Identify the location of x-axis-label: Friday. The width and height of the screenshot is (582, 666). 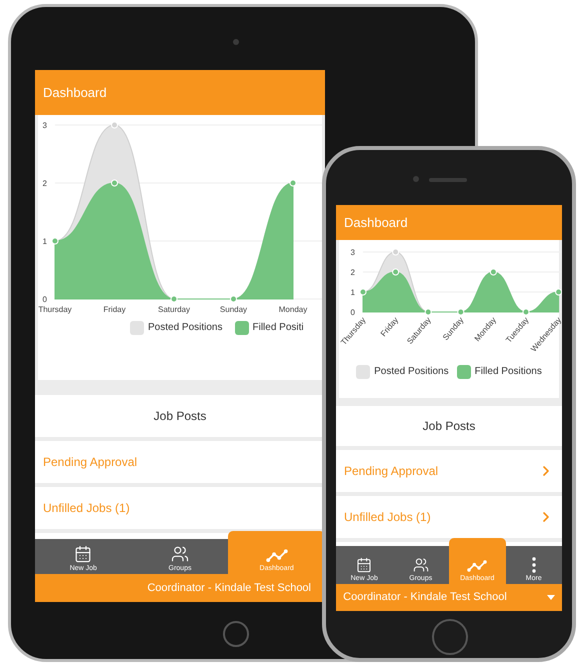
(114, 309).